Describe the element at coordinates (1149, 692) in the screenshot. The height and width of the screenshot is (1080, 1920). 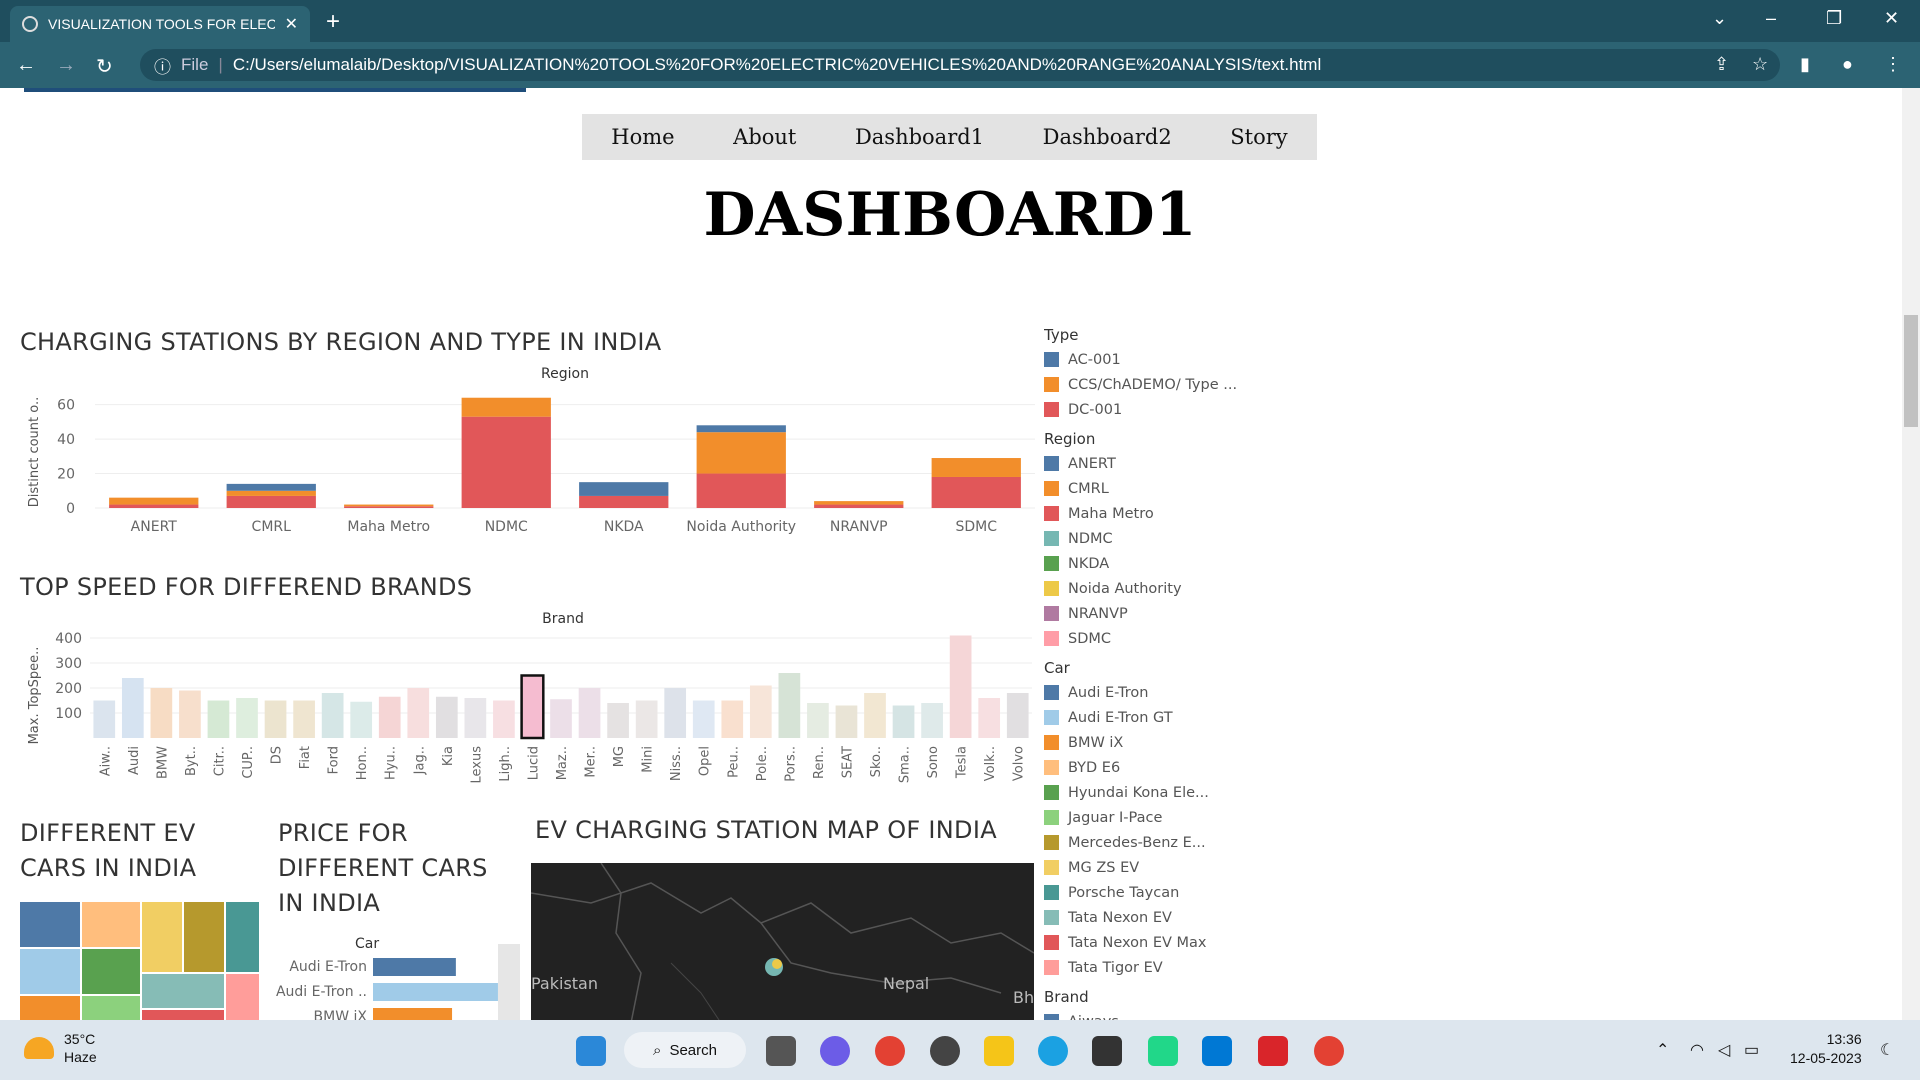
I see `legend-item: Audi E-Tron` at that location.